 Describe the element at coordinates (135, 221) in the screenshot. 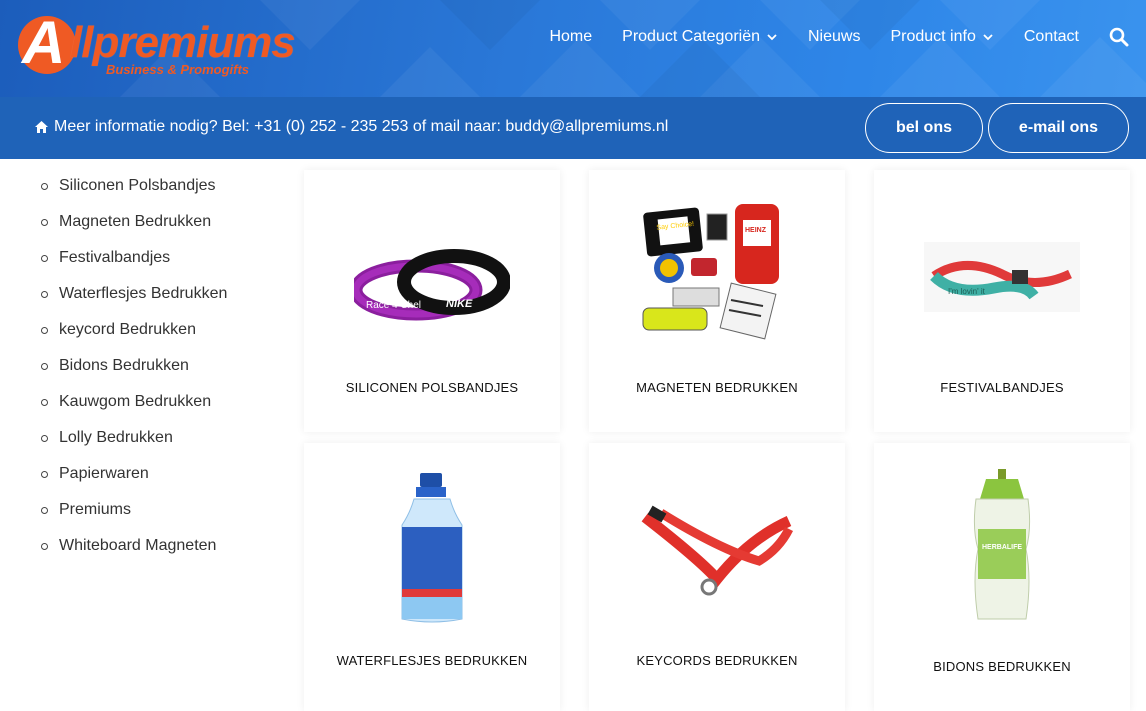

I see `category-label: Magneten Bedrukken` at that location.